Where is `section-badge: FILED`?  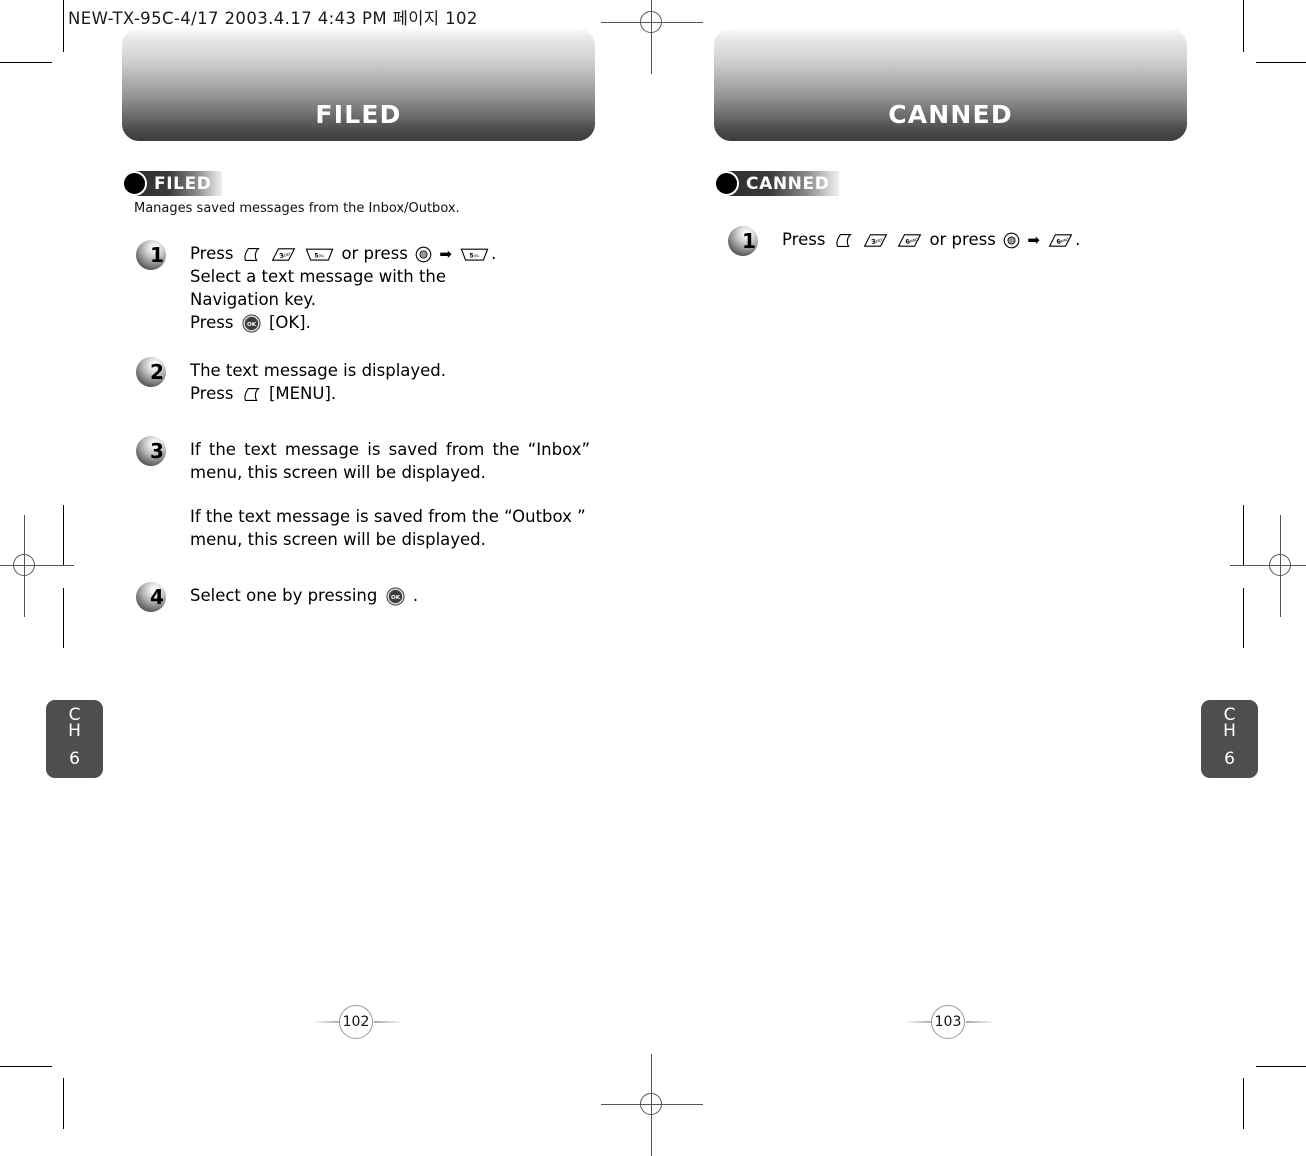
section-badge: FILED is located at coordinates (172, 183).